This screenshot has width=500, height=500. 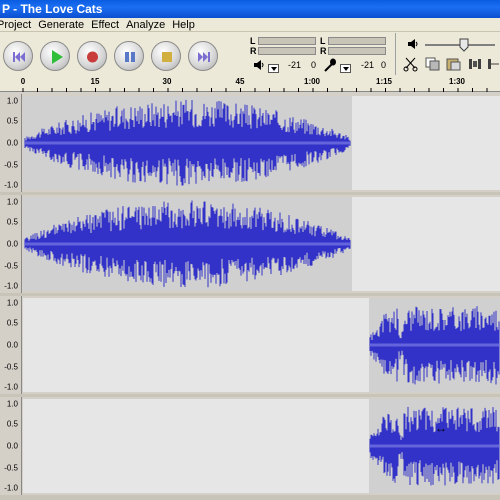 What do you see at coordinates (345, 68) in the screenshot?
I see `record-meter-dropdown` at bounding box center [345, 68].